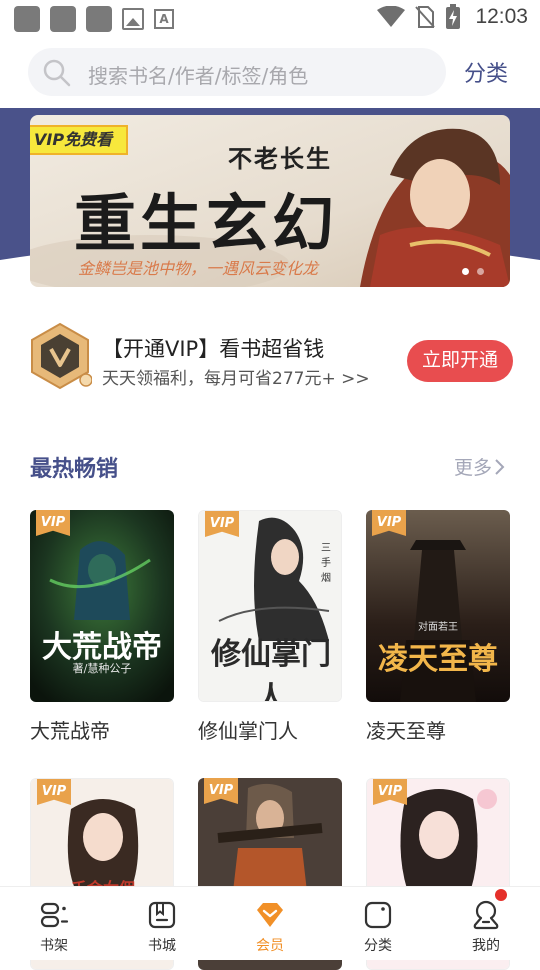  I want to click on image-notification-icon, so click(133, 19).